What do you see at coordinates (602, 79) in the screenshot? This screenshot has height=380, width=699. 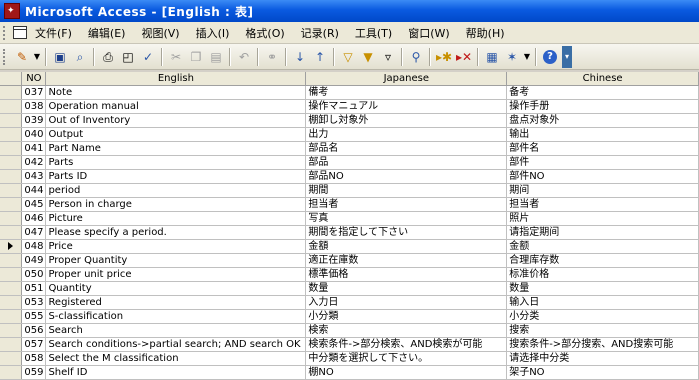 I see `column-header-chinese: Chinese` at bounding box center [602, 79].